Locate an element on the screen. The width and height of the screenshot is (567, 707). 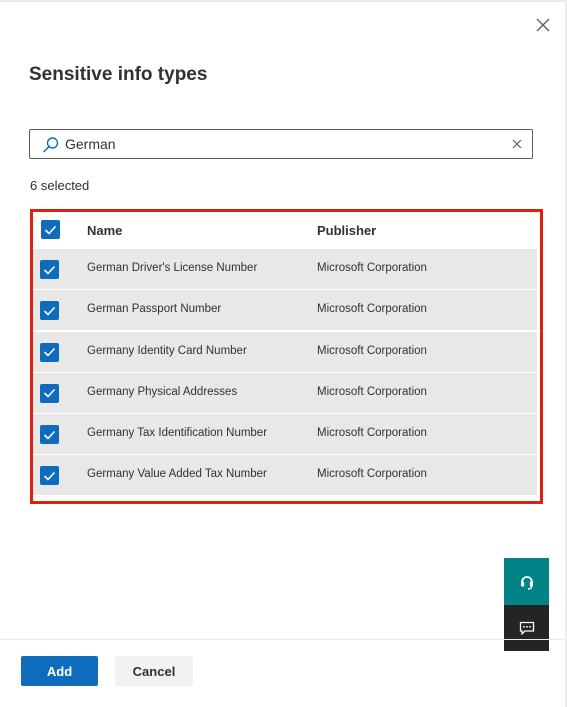
panel-title: Sensitive info types is located at coordinates (118, 74).